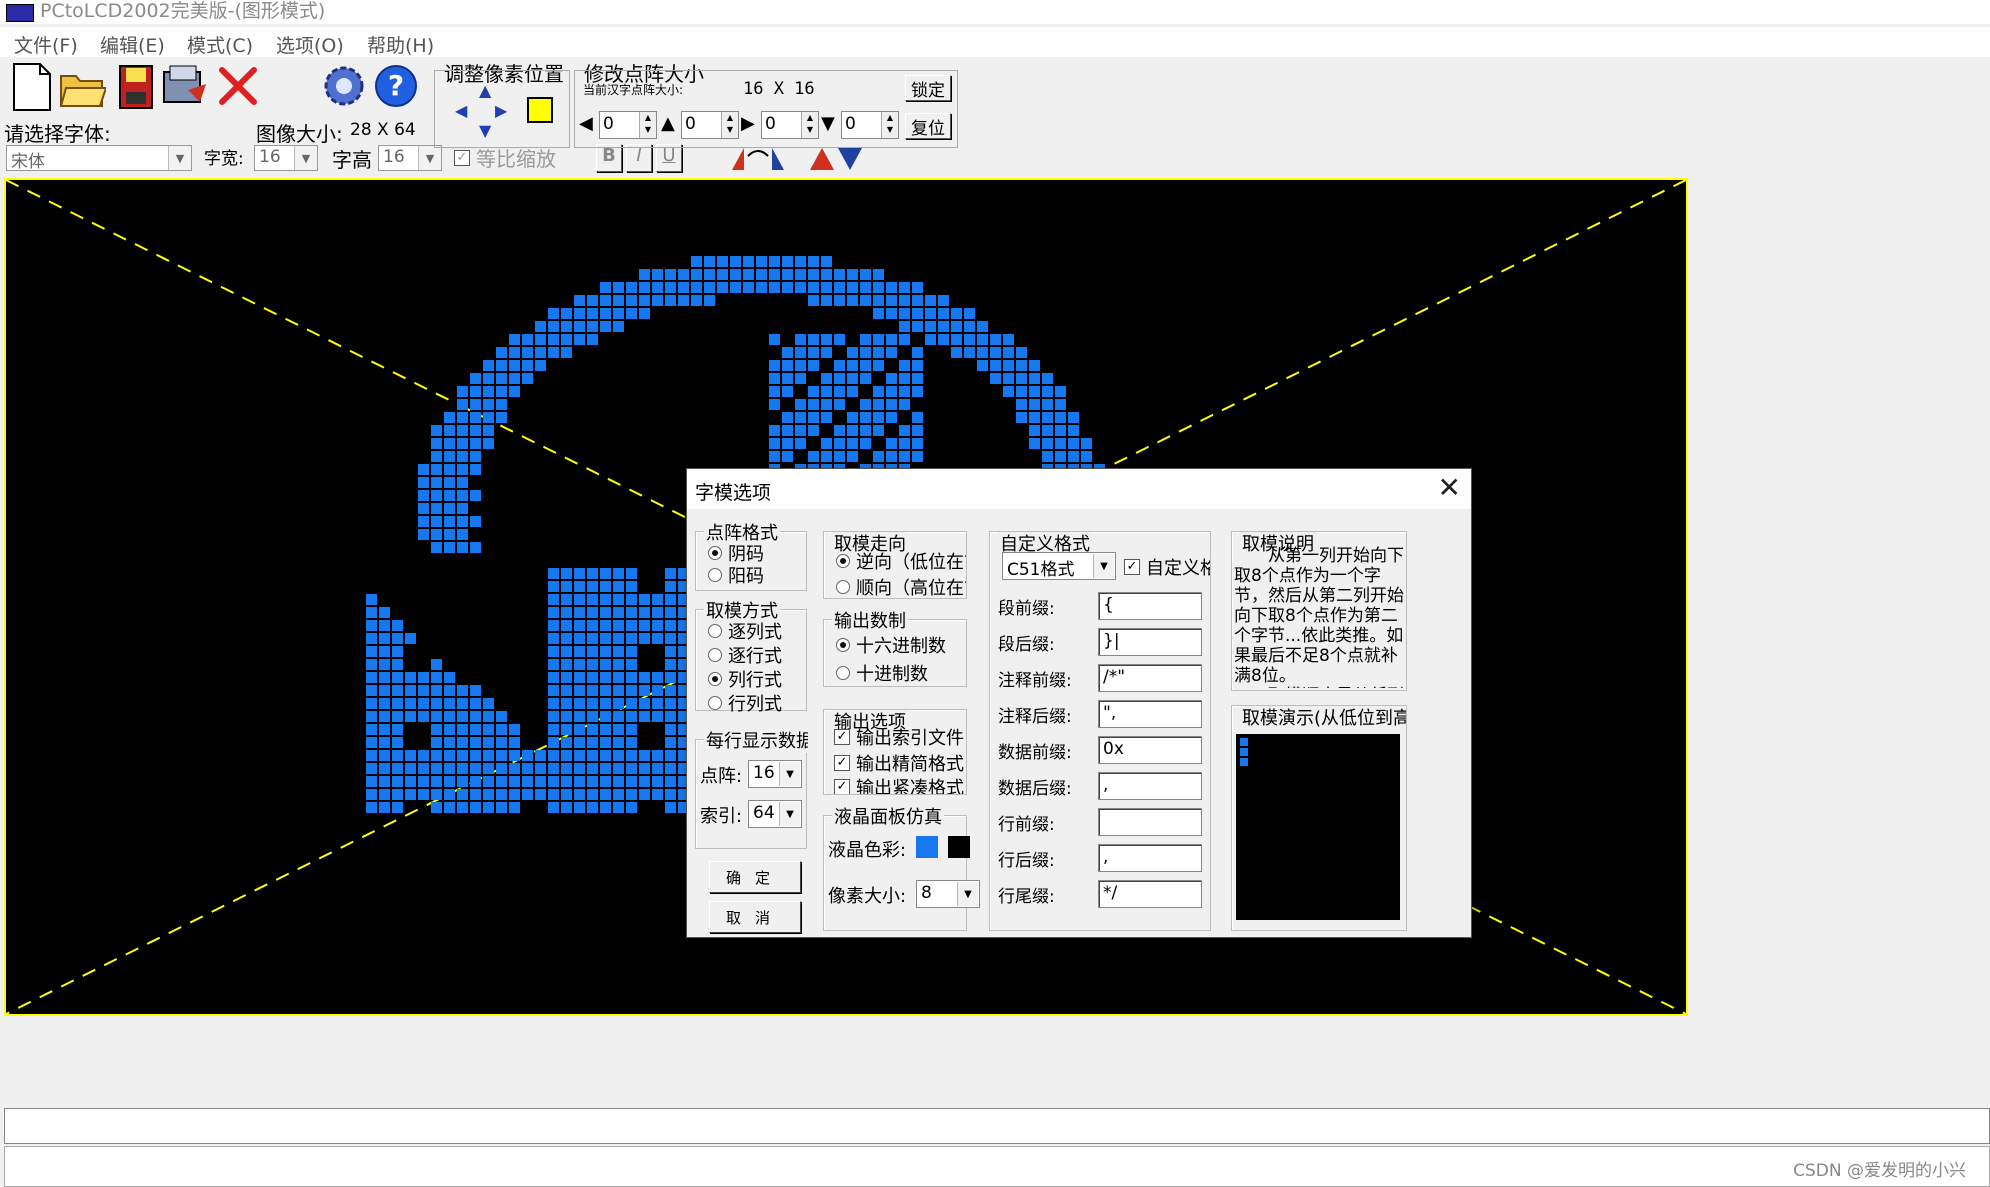 This screenshot has width=1990, height=1187. What do you see at coordinates (901, 561) in the screenshot?
I see `radio-reverse: 逆向（低位在前）` at bounding box center [901, 561].